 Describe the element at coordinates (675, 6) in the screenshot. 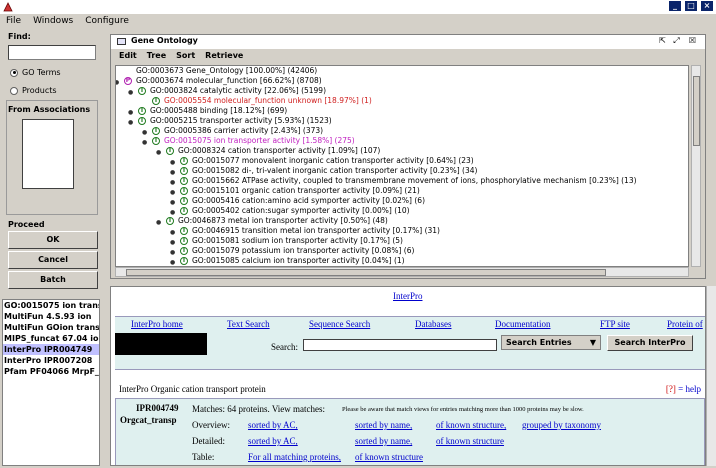

I see `minimize-button: _` at that location.